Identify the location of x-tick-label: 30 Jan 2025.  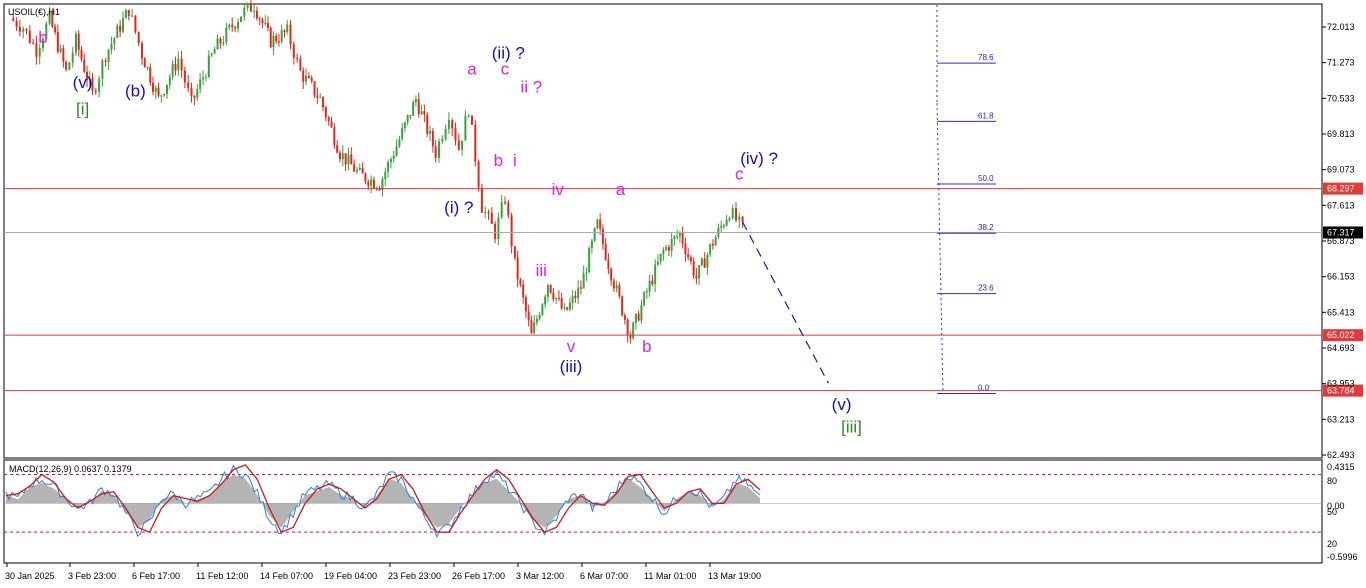
(30, 576).